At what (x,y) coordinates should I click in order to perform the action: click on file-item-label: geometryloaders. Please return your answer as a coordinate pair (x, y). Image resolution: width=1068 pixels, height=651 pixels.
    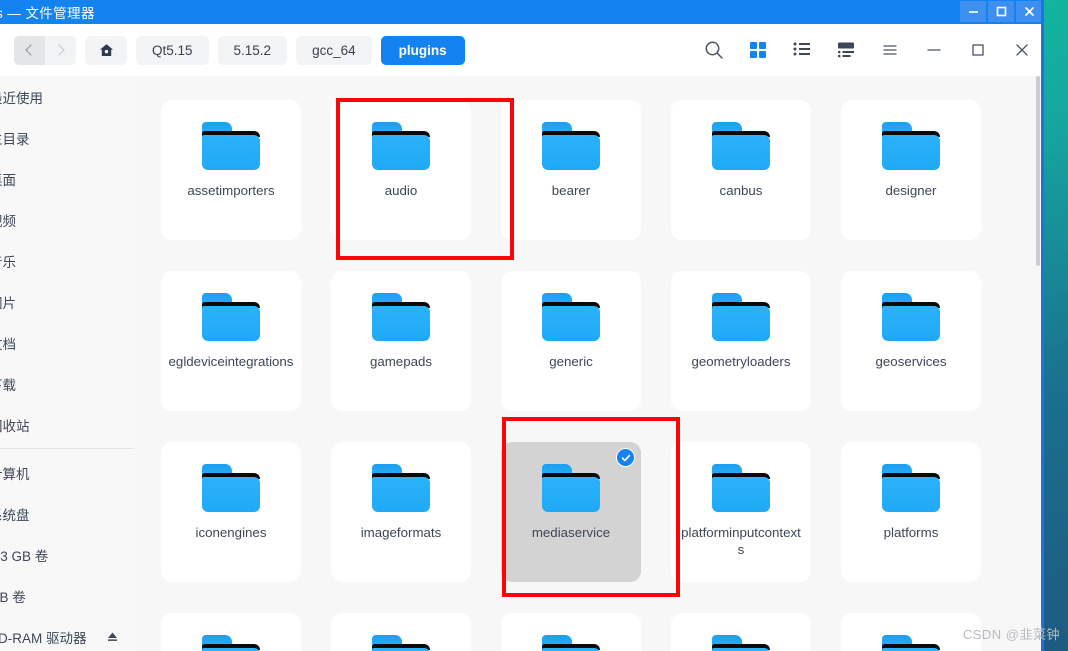
    Looking at the image, I should click on (741, 361).